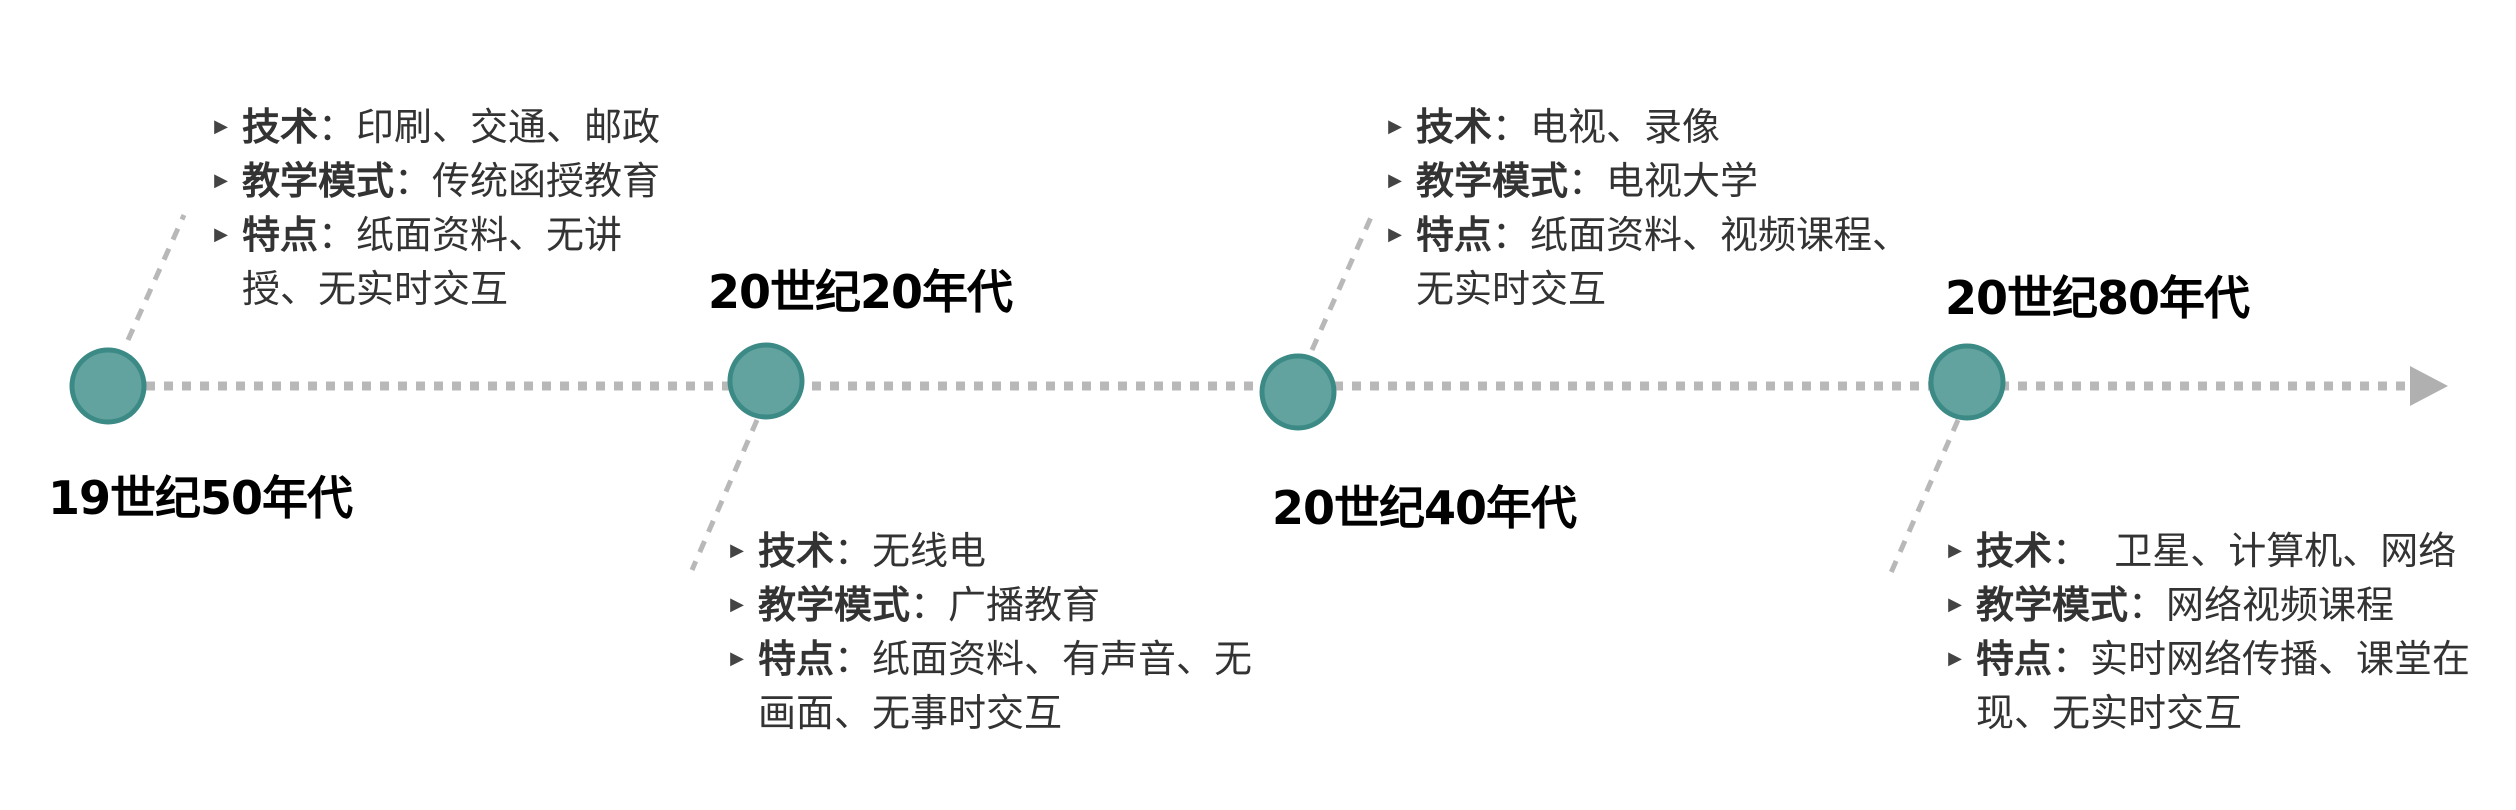 This screenshot has width=2516, height=810. I want to click on info-value-continued: 无实时交互, so click(1511, 289).